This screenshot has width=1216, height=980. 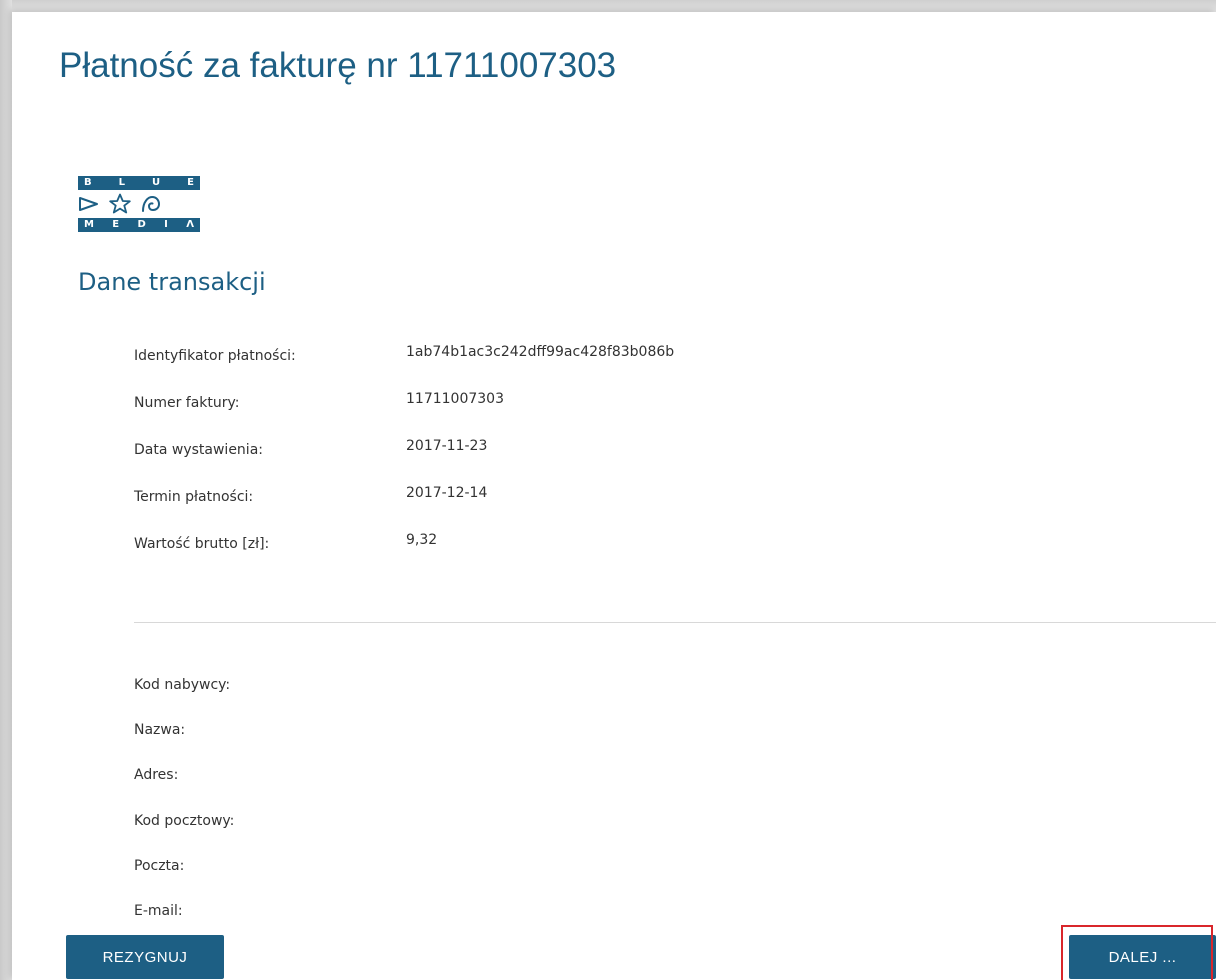 What do you see at coordinates (584, 449) in the screenshot?
I see `detail-row-issue-date: Data wystawienia: 2017-11-23` at bounding box center [584, 449].